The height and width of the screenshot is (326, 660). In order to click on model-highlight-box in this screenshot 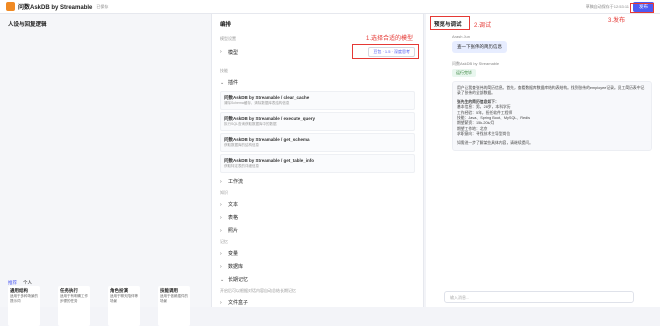, I will do `click(385, 51)`.